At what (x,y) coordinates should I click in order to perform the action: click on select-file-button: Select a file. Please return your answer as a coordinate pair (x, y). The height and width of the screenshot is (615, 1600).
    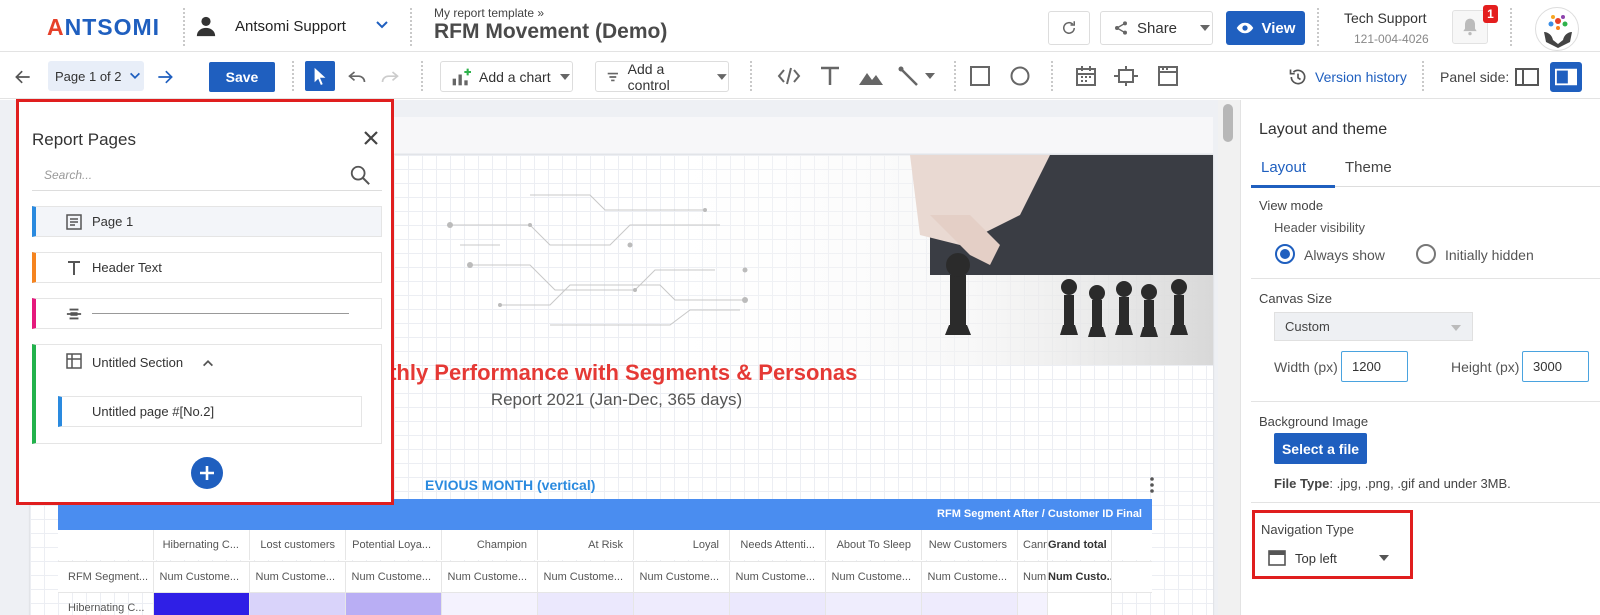
    Looking at the image, I should click on (1320, 448).